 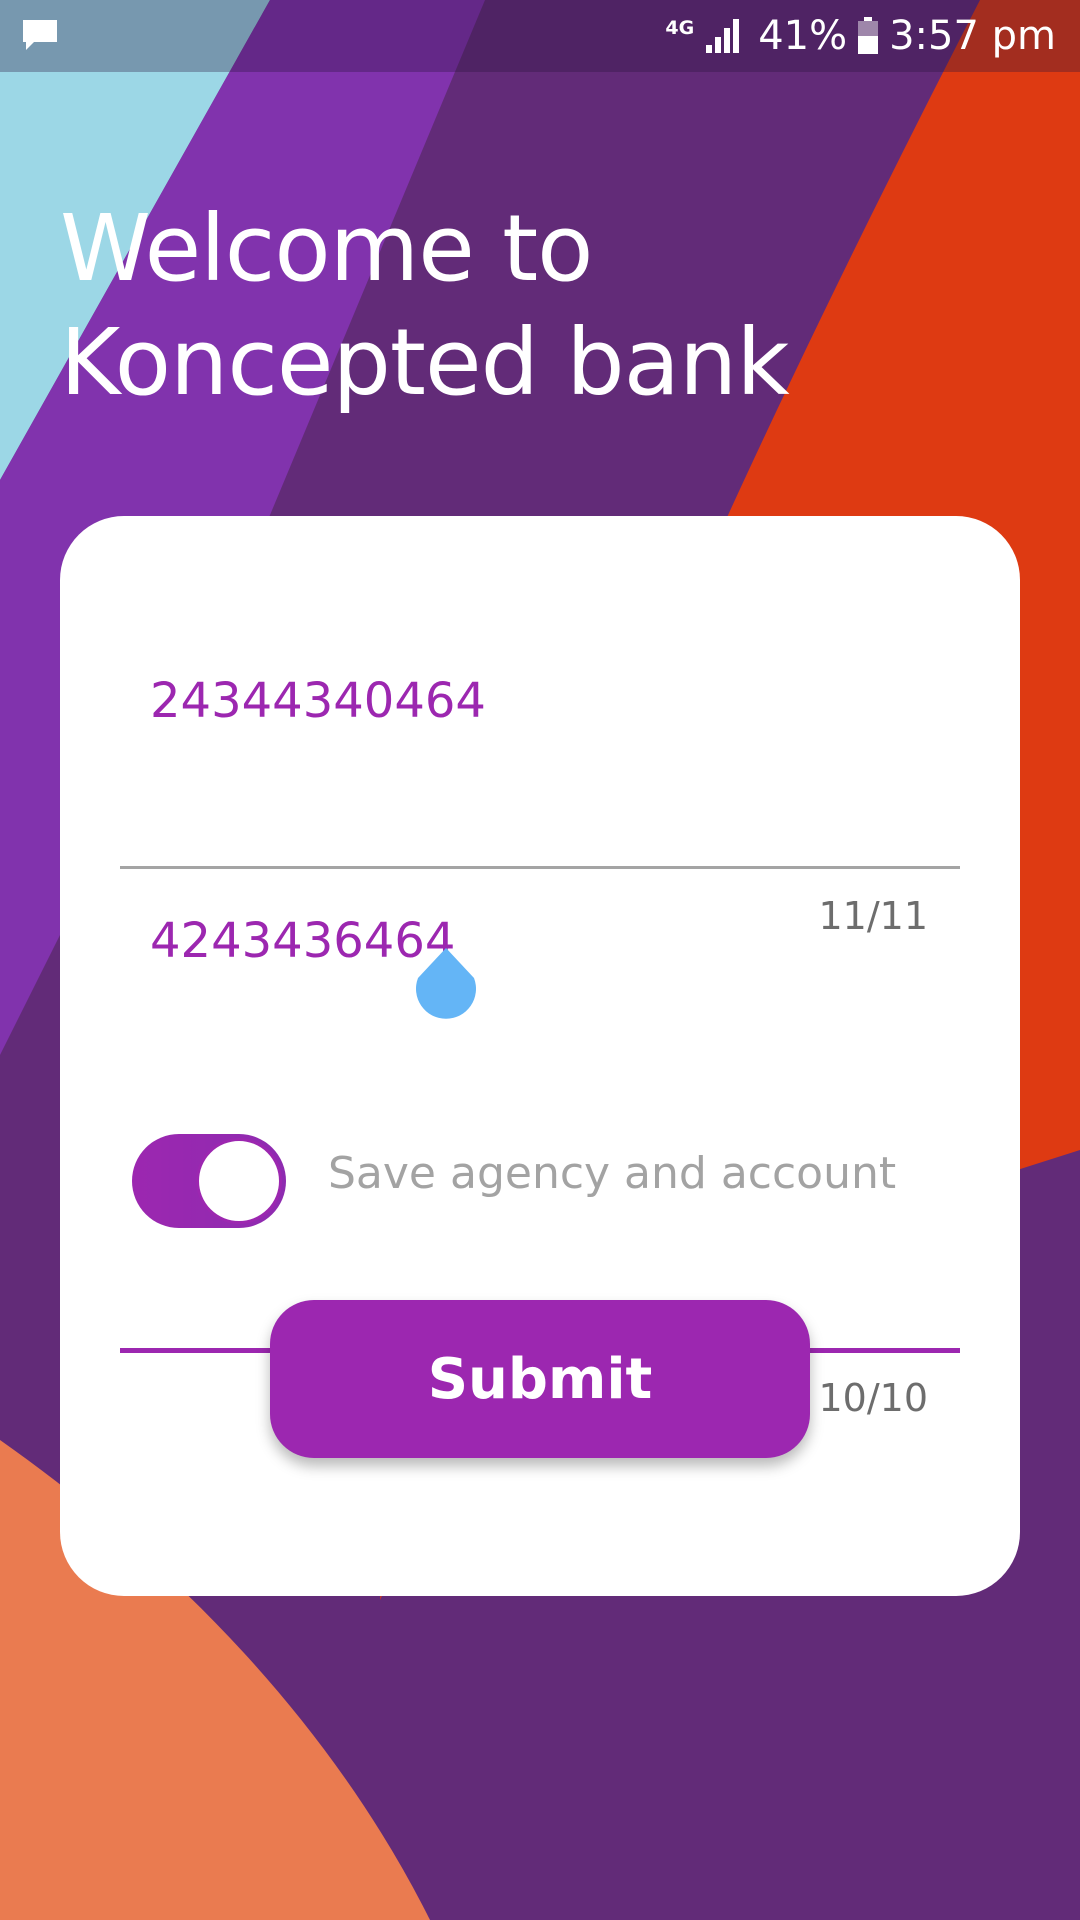 What do you see at coordinates (868, 35) in the screenshot?
I see `battery-icon` at bounding box center [868, 35].